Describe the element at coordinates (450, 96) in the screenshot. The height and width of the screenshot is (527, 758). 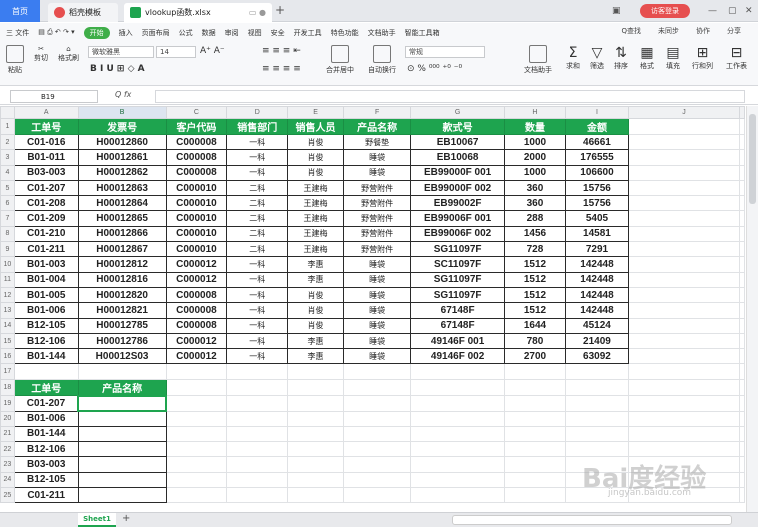
I see `formula-input` at that location.